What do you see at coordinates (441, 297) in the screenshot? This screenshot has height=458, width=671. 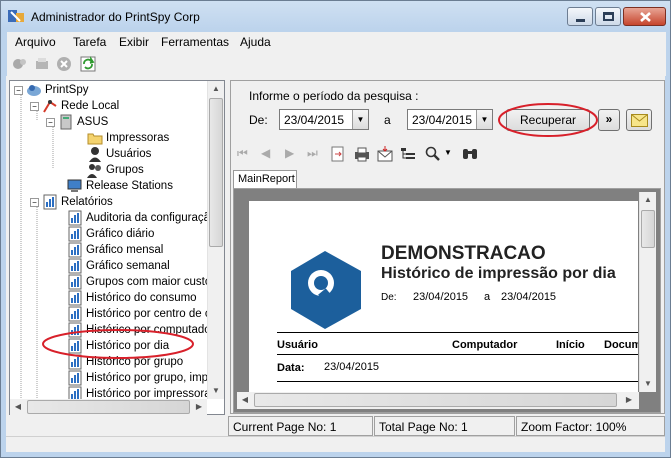 I see `report-date-from: 23/04/2015` at bounding box center [441, 297].